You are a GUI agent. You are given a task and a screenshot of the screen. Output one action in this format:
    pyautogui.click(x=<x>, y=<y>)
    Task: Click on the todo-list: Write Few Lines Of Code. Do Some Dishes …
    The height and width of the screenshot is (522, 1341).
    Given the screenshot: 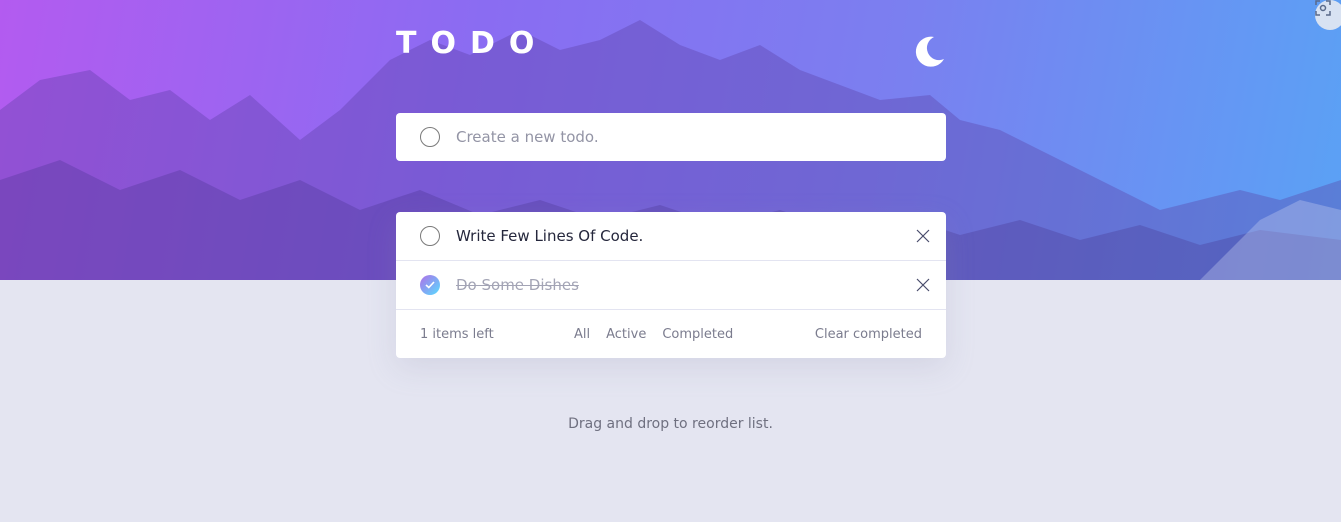 What is the action you would take?
    pyautogui.click(x=671, y=285)
    